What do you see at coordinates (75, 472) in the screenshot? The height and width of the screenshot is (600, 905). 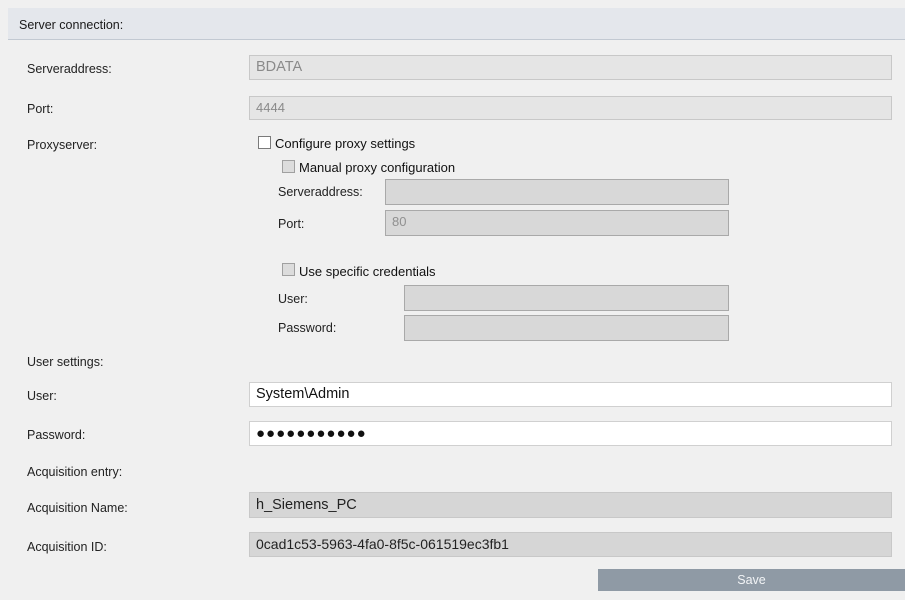 I see `acquisition-entry-title: Acquisition entry:` at bounding box center [75, 472].